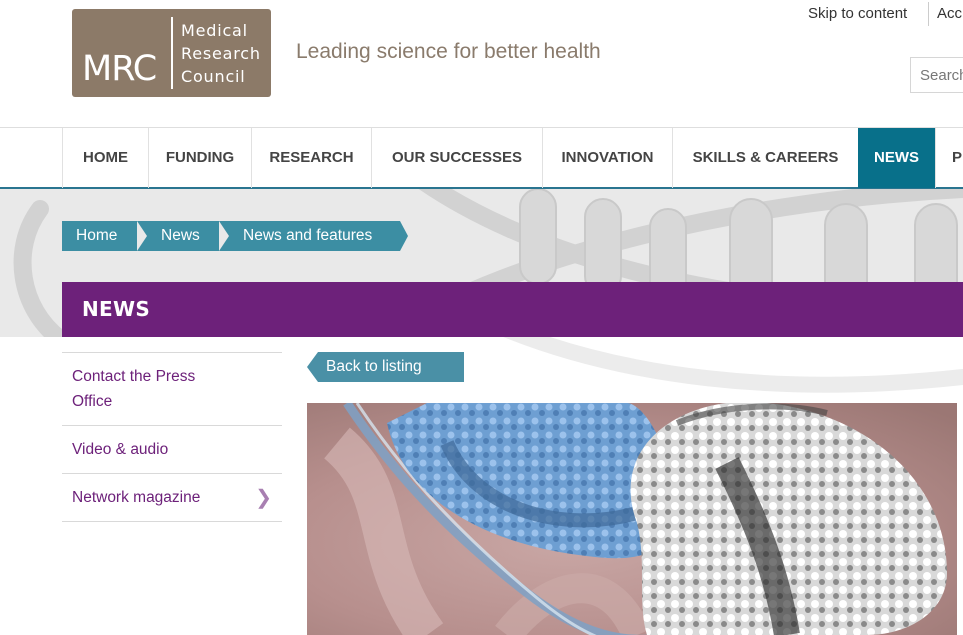 The image size is (963, 635). I want to click on sidebar-item-contact-press-office: Contact the Press Office, so click(172, 388).